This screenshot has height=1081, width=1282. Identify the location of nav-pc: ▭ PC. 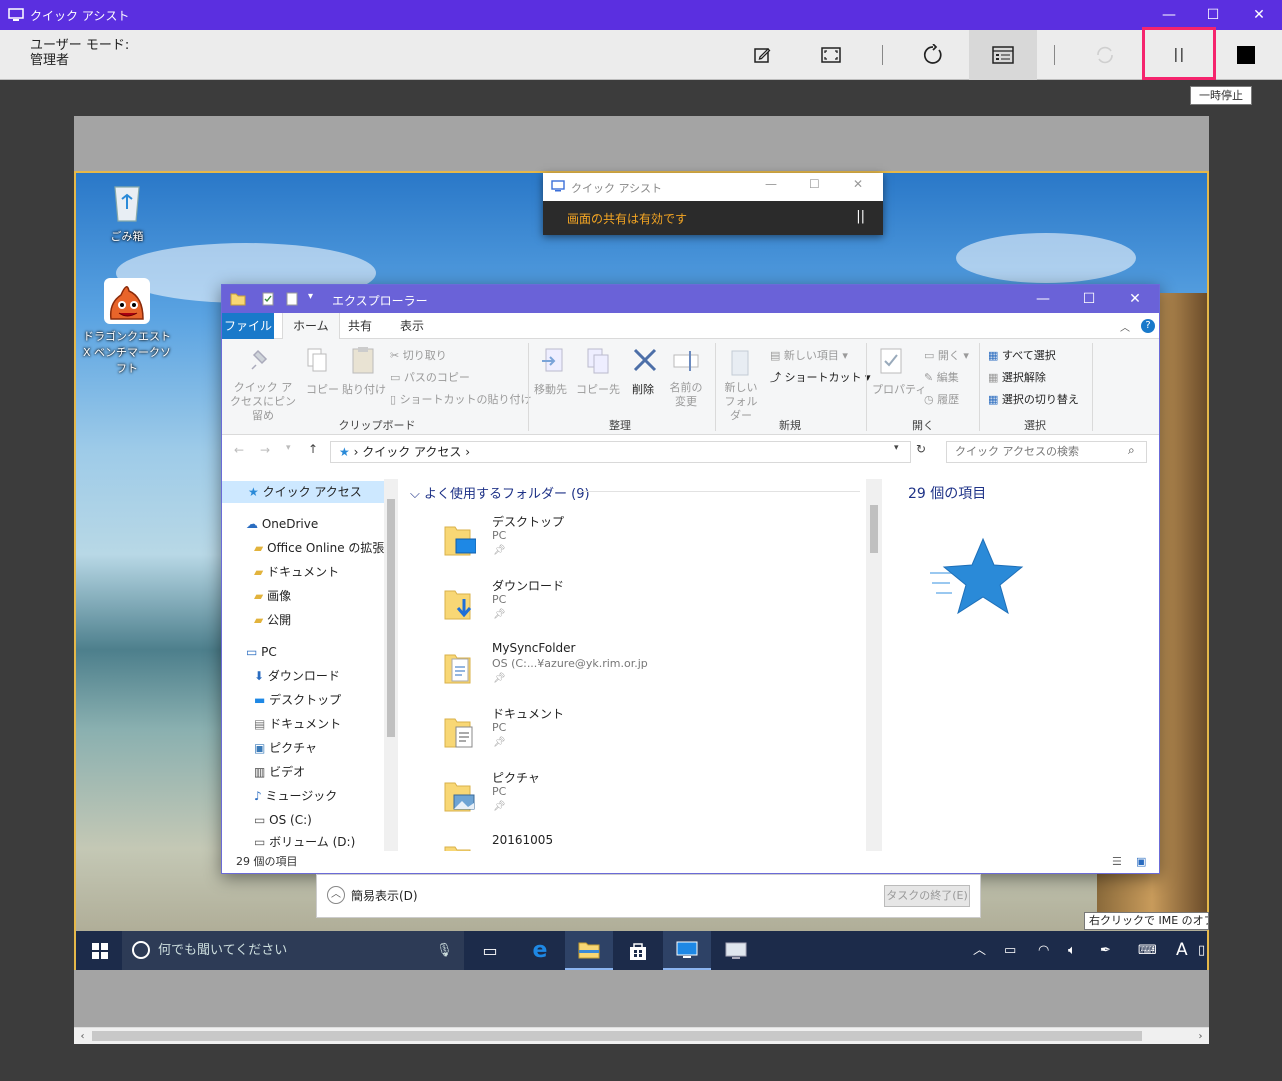
(261, 652).